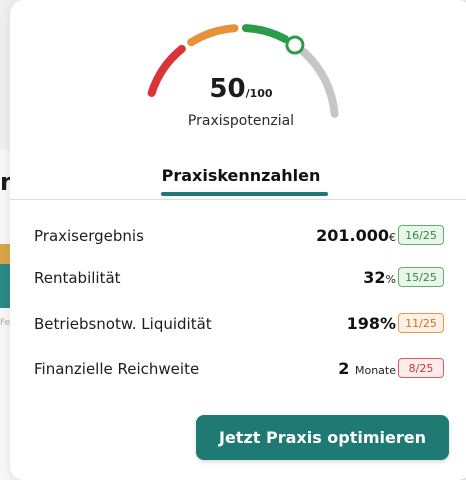 This screenshot has width=466, height=480. Describe the element at coordinates (421, 323) in the screenshot. I see `metric-score-badge: 11/25` at that location.